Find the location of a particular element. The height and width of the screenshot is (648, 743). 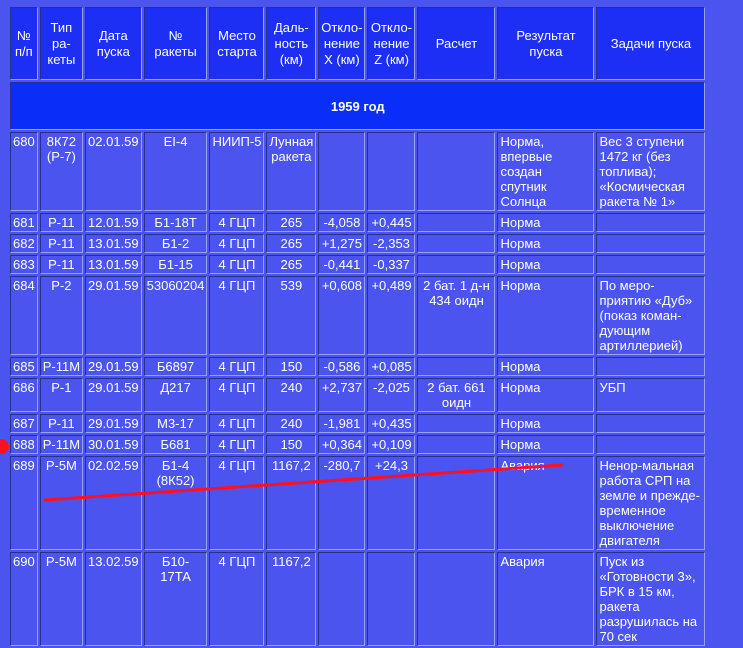

cell-dev-z: +0,085 is located at coordinates (391, 366).